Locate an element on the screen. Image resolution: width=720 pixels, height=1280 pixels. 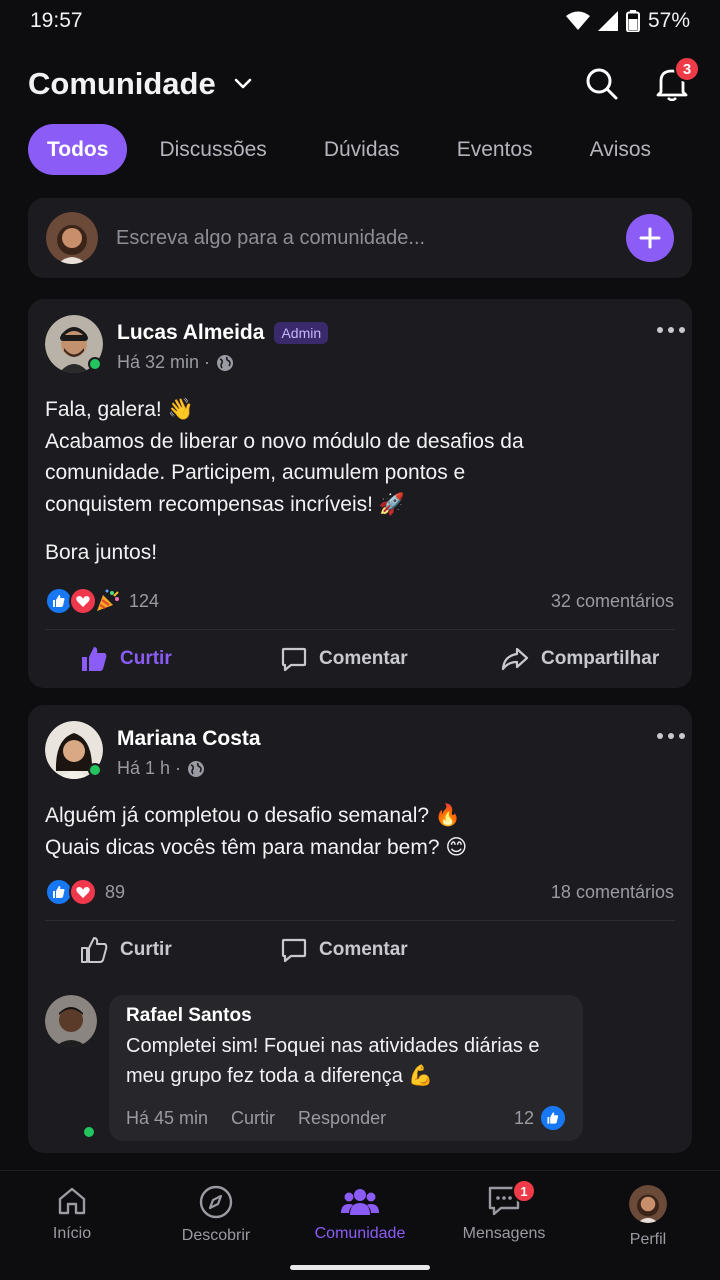
reaction-count: 124 is located at coordinates (144, 600).